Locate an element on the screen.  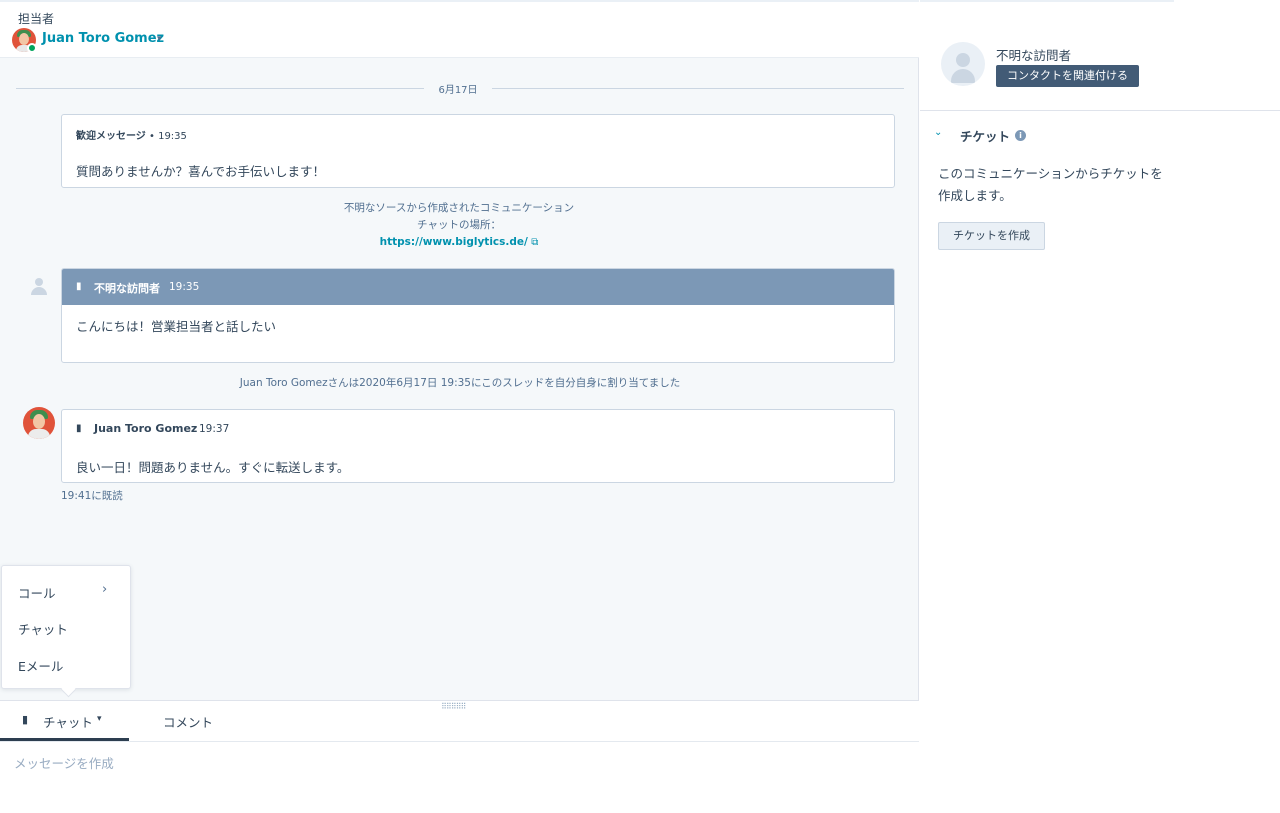
resize-handle-icon: ⠿⠿⠿⠿⠿ is located at coordinates (453, 707).